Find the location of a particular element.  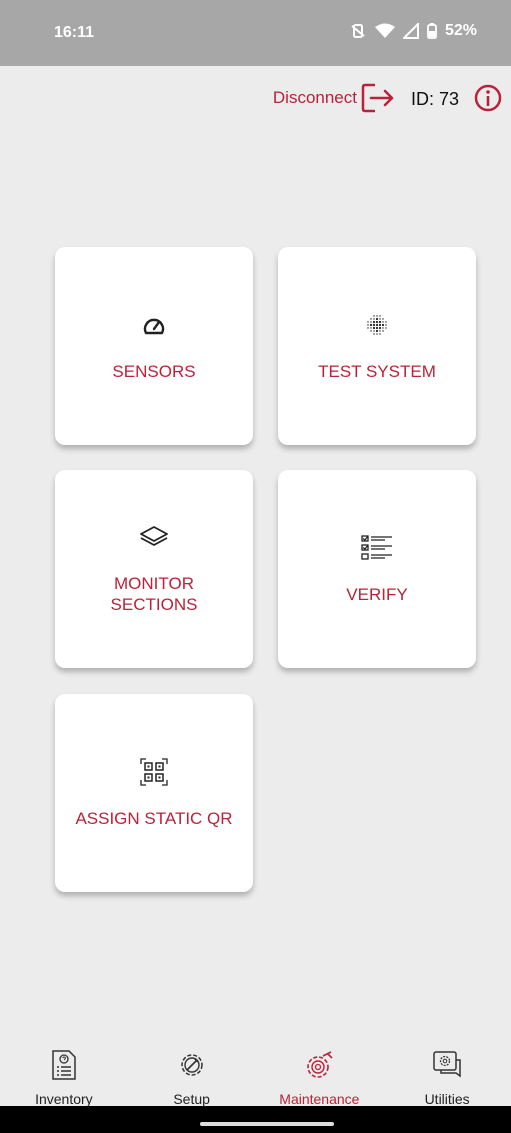

nav-inventory: Inventory is located at coordinates (64, 1078).